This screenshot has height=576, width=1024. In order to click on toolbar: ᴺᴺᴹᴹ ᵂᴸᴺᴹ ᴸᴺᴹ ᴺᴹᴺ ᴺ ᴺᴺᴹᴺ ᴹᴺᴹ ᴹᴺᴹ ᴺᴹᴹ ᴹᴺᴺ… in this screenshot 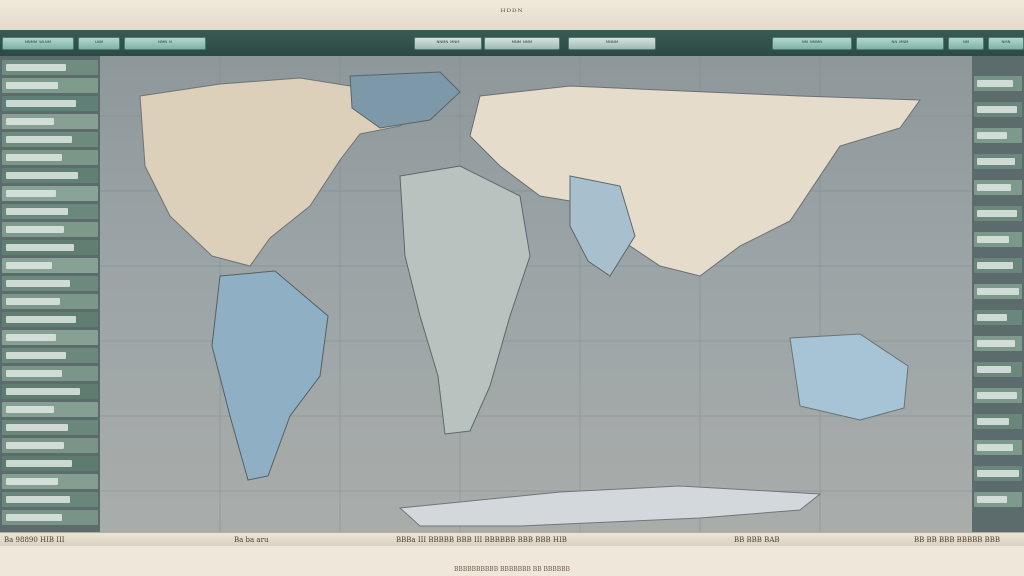, I will do `click(512, 43)`.